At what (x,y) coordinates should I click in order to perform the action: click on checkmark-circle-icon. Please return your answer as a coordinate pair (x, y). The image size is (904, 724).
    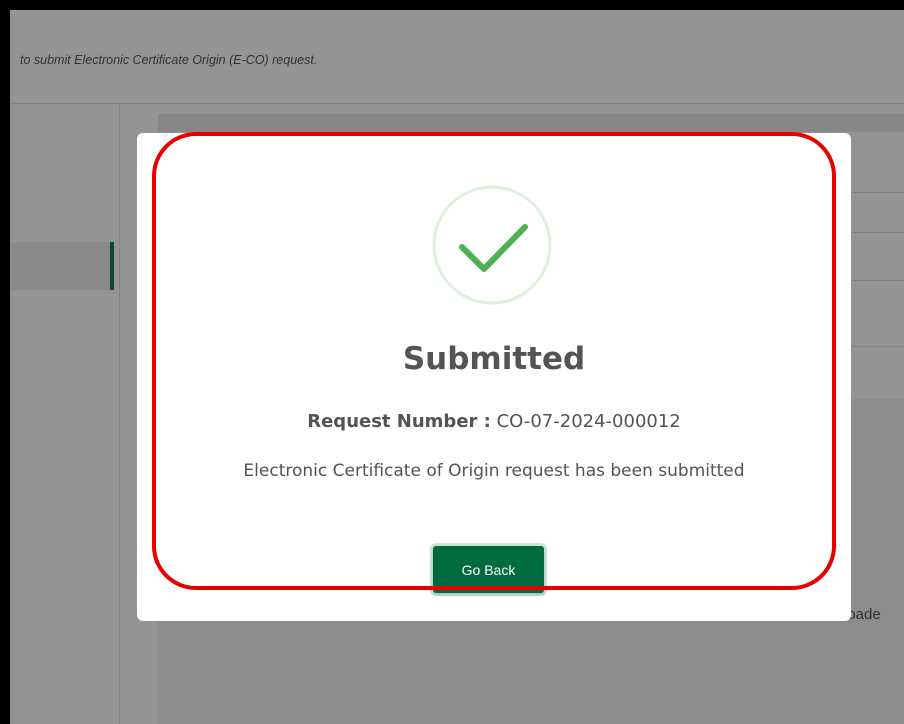
    Looking at the image, I should click on (492, 245).